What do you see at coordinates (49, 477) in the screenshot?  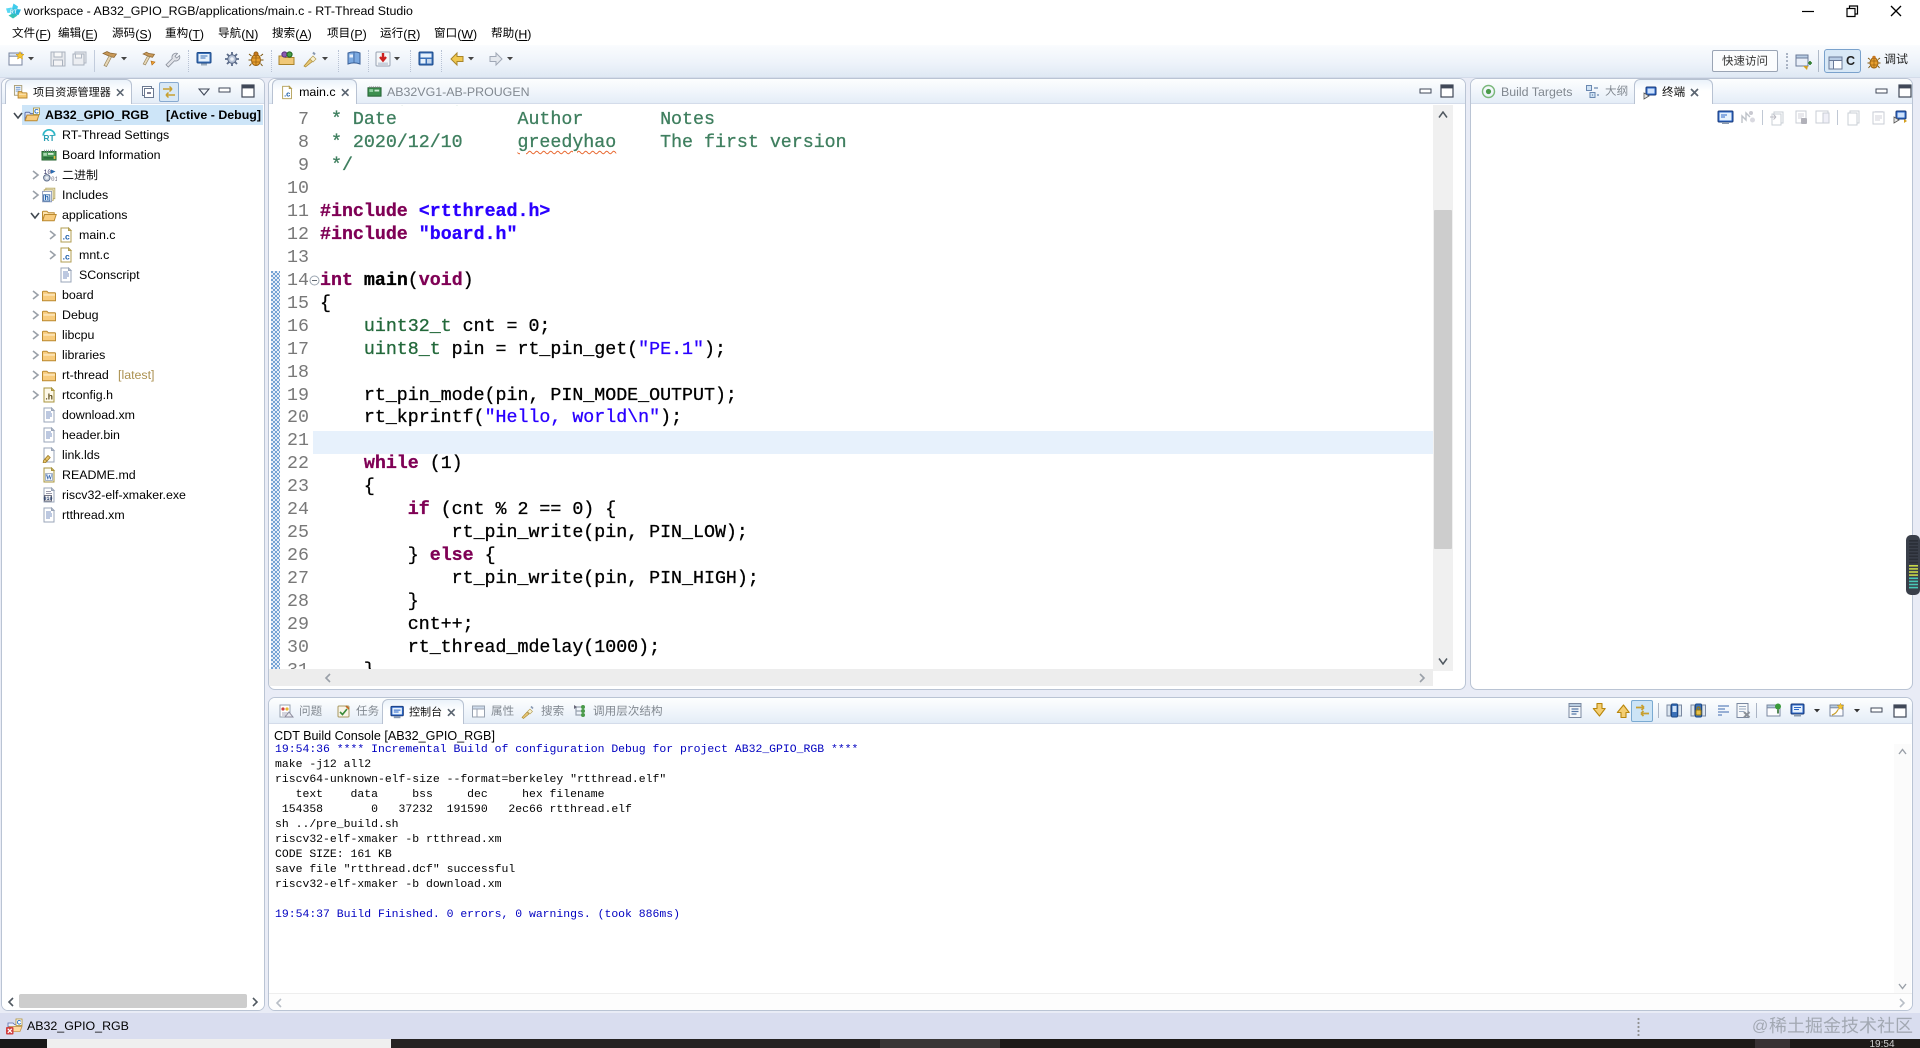 I see `svg-text: W` at bounding box center [49, 477].